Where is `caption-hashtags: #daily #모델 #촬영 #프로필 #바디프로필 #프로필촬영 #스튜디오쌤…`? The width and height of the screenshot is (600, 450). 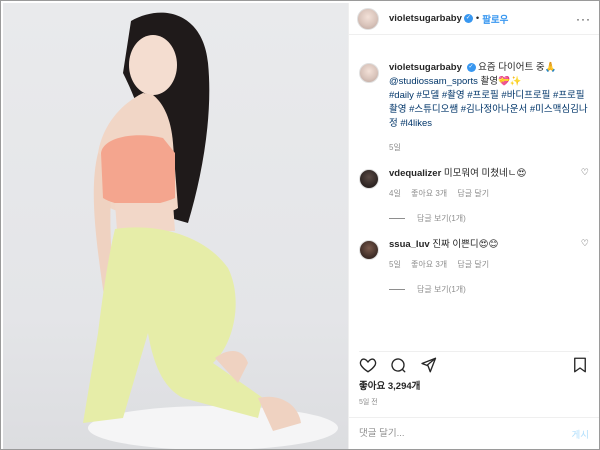
caption-hashtags: #daily #모델 #촬영 #프로필 #바디프로필 #프로필촬영 #스튜디오쌤… is located at coordinates (488, 109).